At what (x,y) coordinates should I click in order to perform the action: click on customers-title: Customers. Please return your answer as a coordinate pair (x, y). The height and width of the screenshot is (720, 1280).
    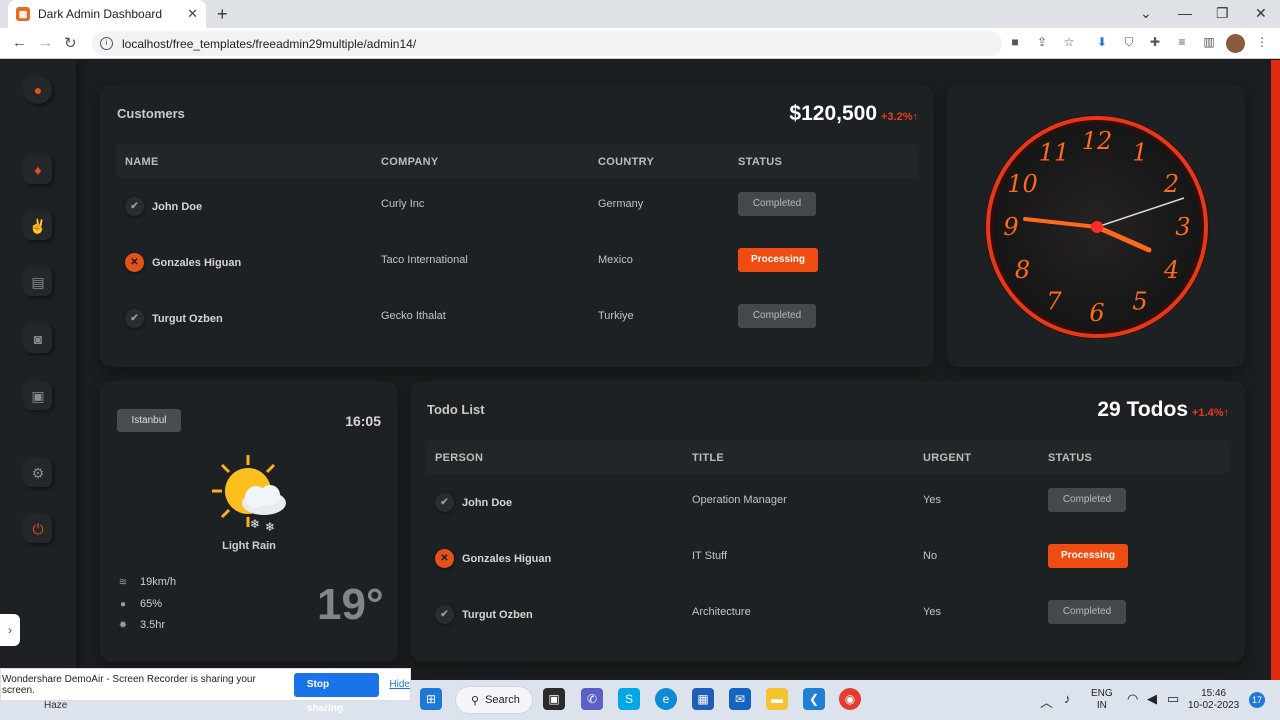
    Looking at the image, I should click on (151, 113).